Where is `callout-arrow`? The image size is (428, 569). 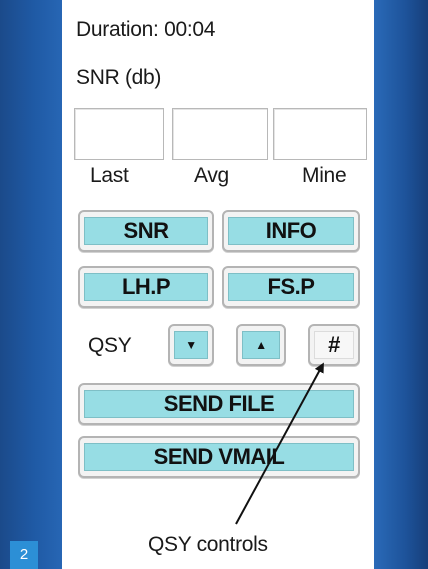
callout-arrow is located at coordinates (279, 443).